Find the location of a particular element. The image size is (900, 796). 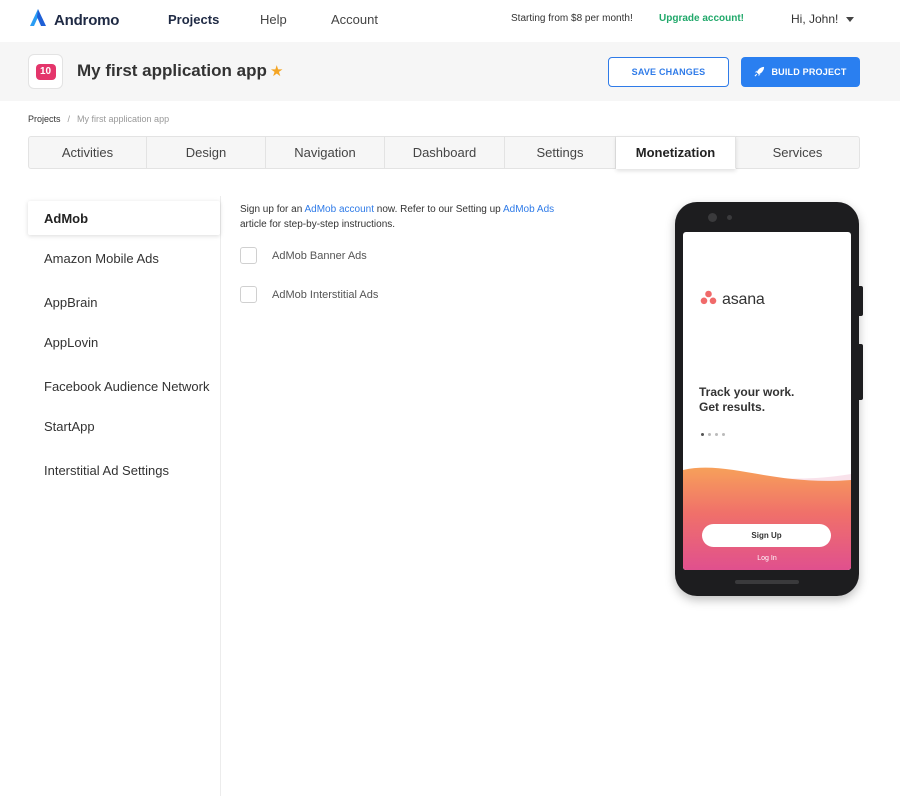

log-in-link: Log In is located at coordinates (767, 558).